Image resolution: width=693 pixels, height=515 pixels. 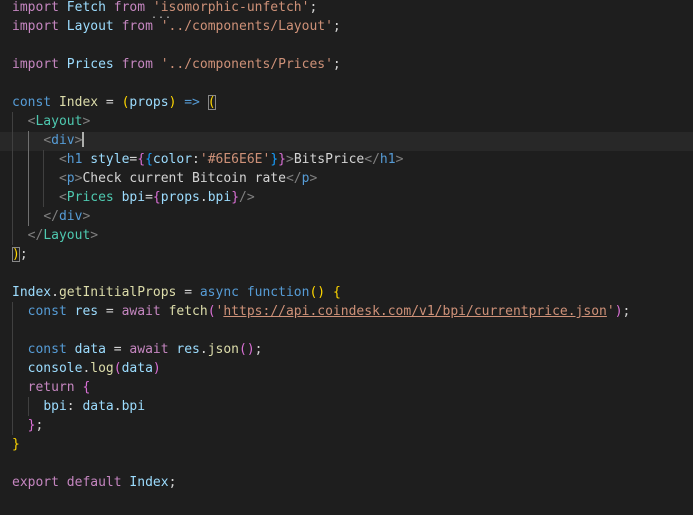 I want to click on code-token: h1, so click(x=387, y=159).